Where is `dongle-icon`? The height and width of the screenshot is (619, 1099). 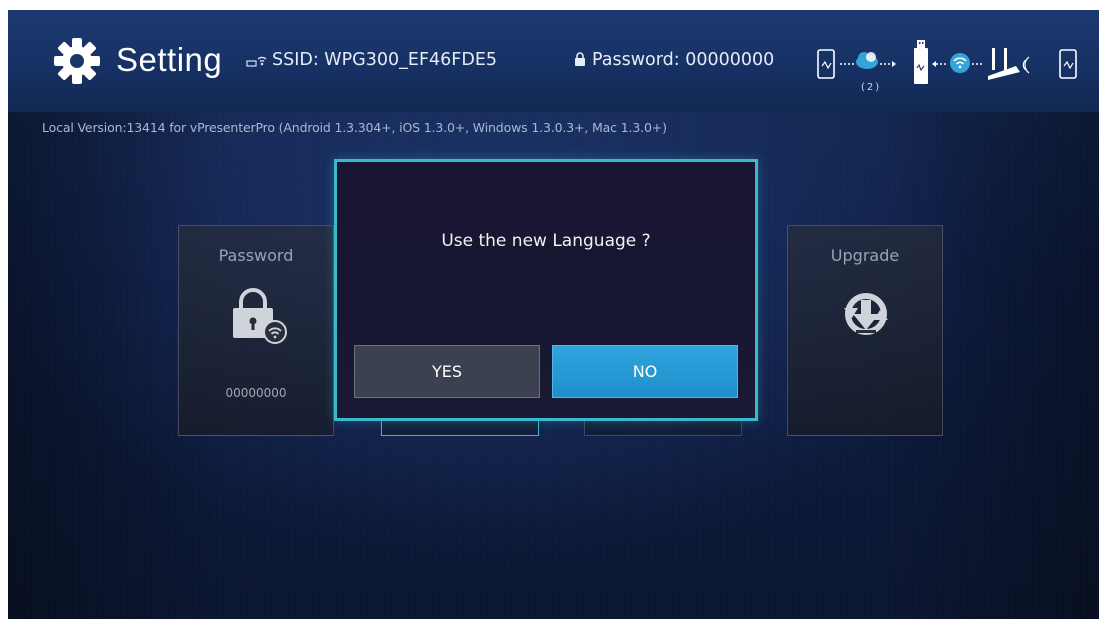 dongle-icon is located at coordinates (921, 62).